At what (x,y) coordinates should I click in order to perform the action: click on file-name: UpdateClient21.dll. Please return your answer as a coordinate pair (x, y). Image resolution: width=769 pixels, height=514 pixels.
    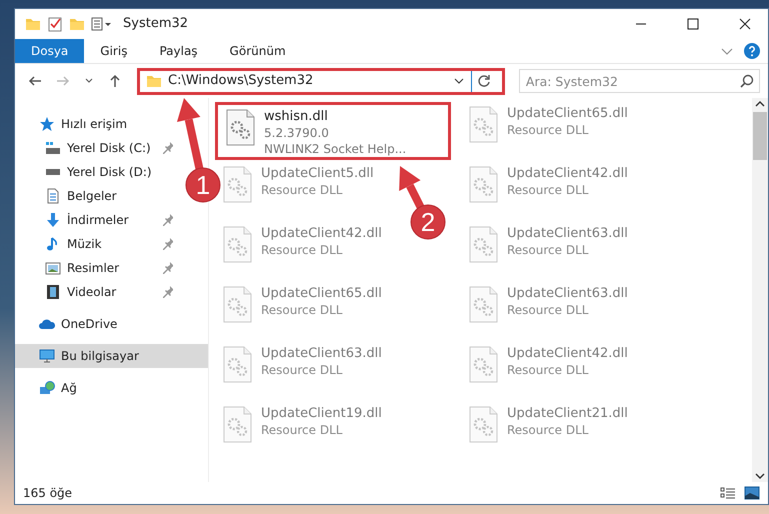
    Looking at the image, I should click on (567, 414).